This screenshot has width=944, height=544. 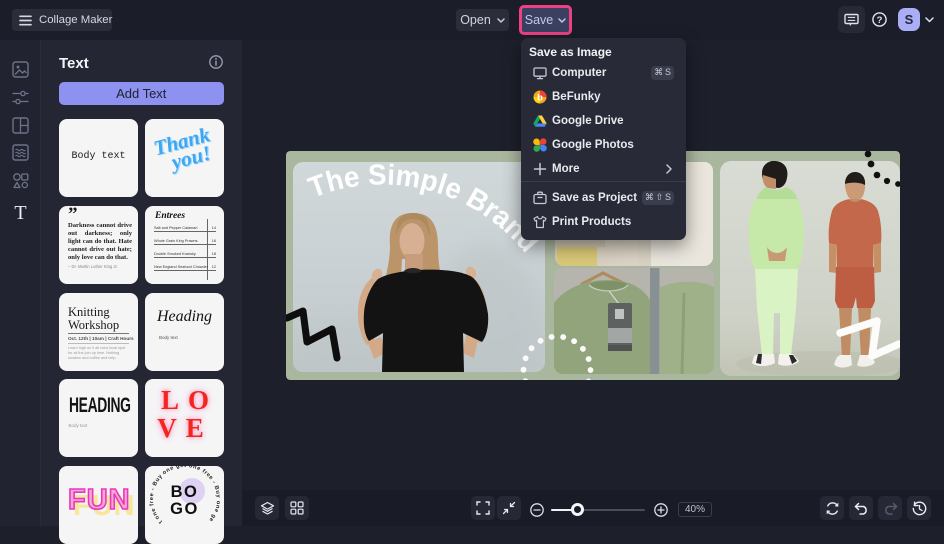 I want to click on svg-text: GO, so click(x=184, y=509).